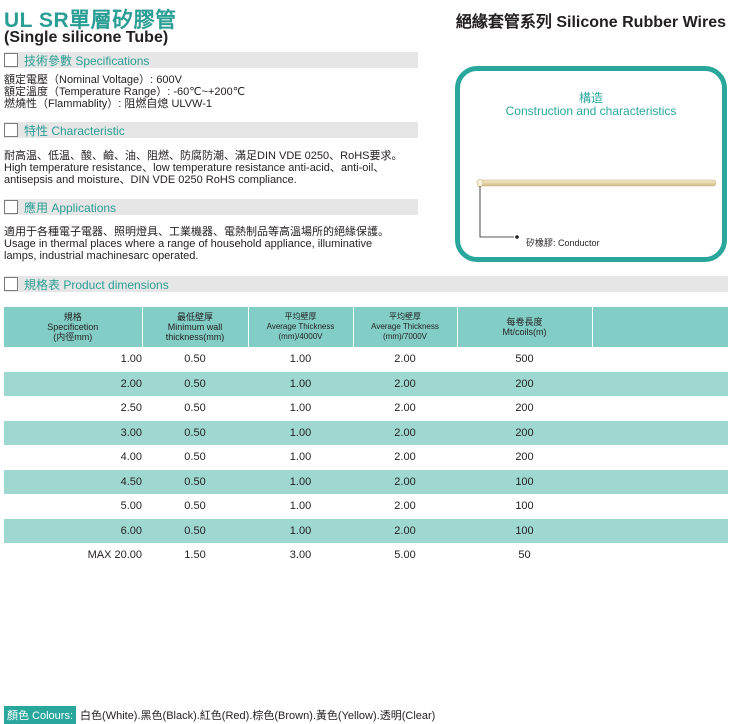 The height and width of the screenshot is (724, 730). What do you see at coordinates (87, 60) in the screenshot?
I see `section-heading: 技術參數 Specifications` at bounding box center [87, 60].